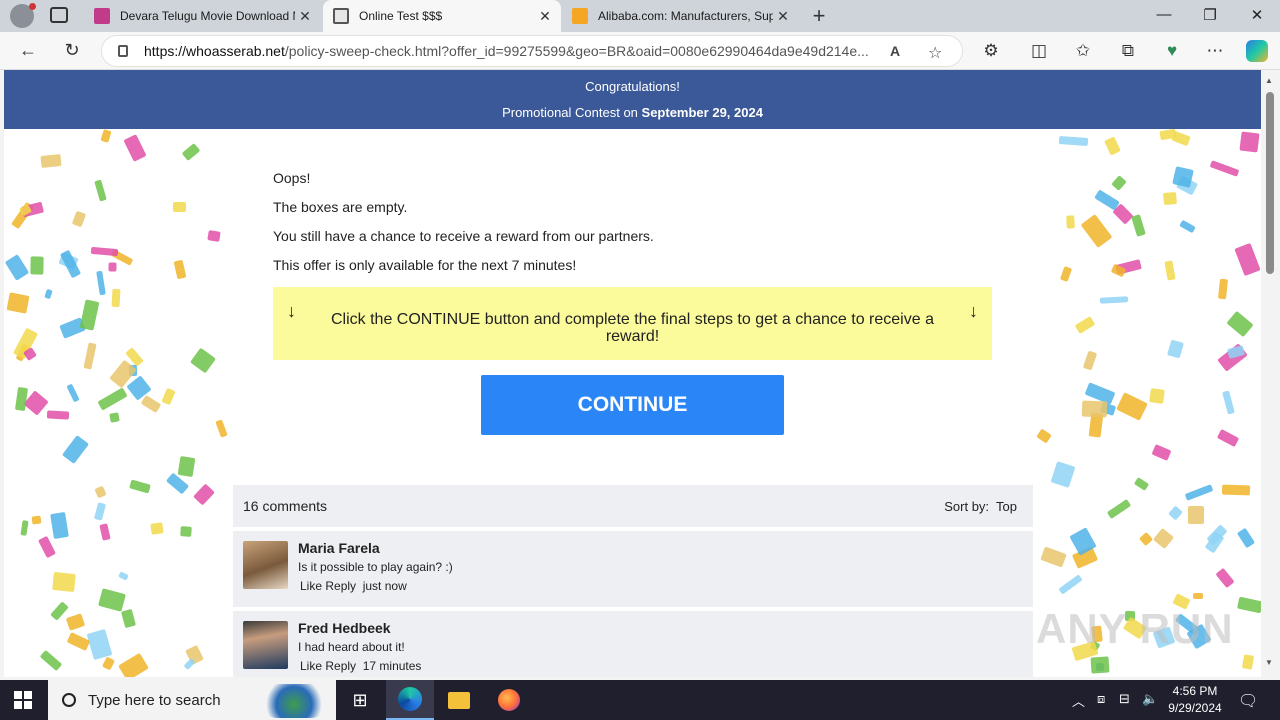  Describe the element at coordinates (28, 50) in the screenshot. I see `back-button: ←` at that location.